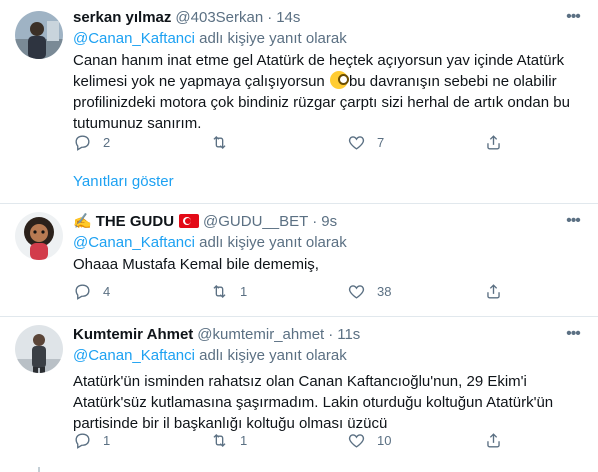  What do you see at coordinates (107, 142) in the screenshot?
I see `reply-count: 2` at bounding box center [107, 142].